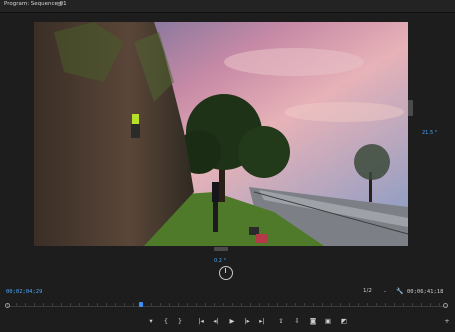 This screenshot has width=455, height=332. What do you see at coordinates (297, 321) in the screenshot?
I see `extract-button: ⇩` at bounding box center [297, 321].